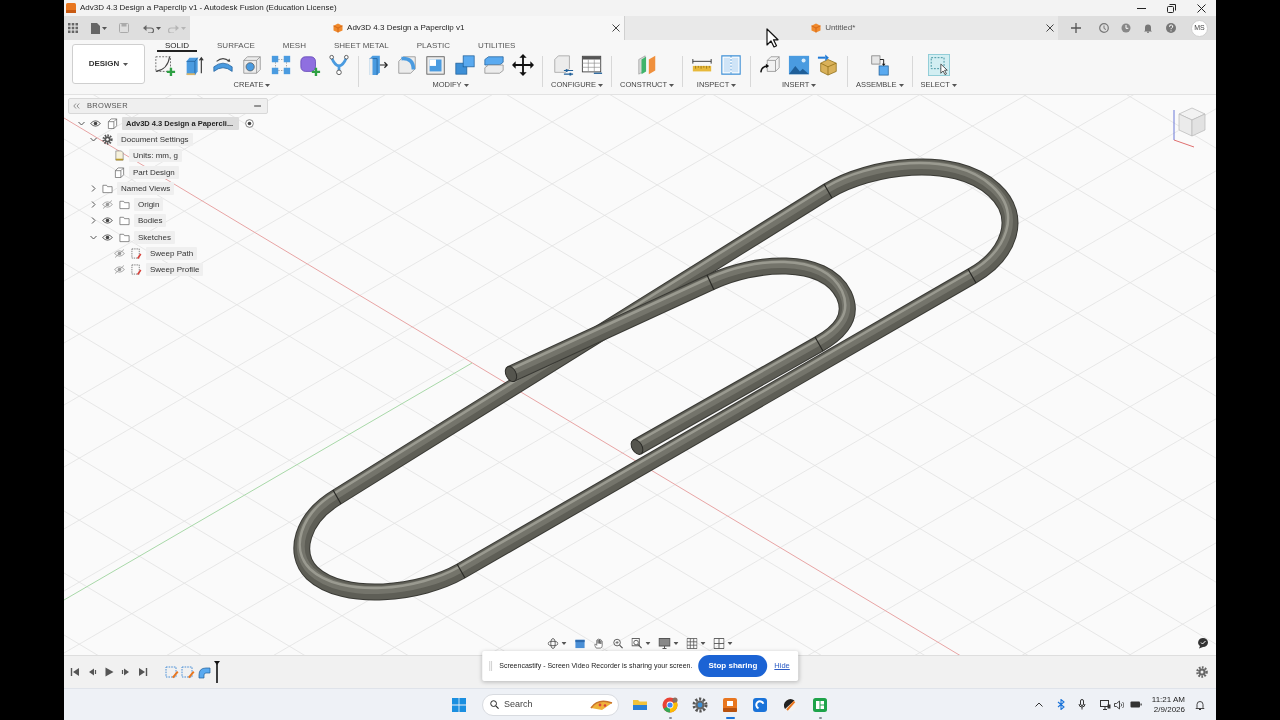  I want to click on combine-icon, so click(465, 65).